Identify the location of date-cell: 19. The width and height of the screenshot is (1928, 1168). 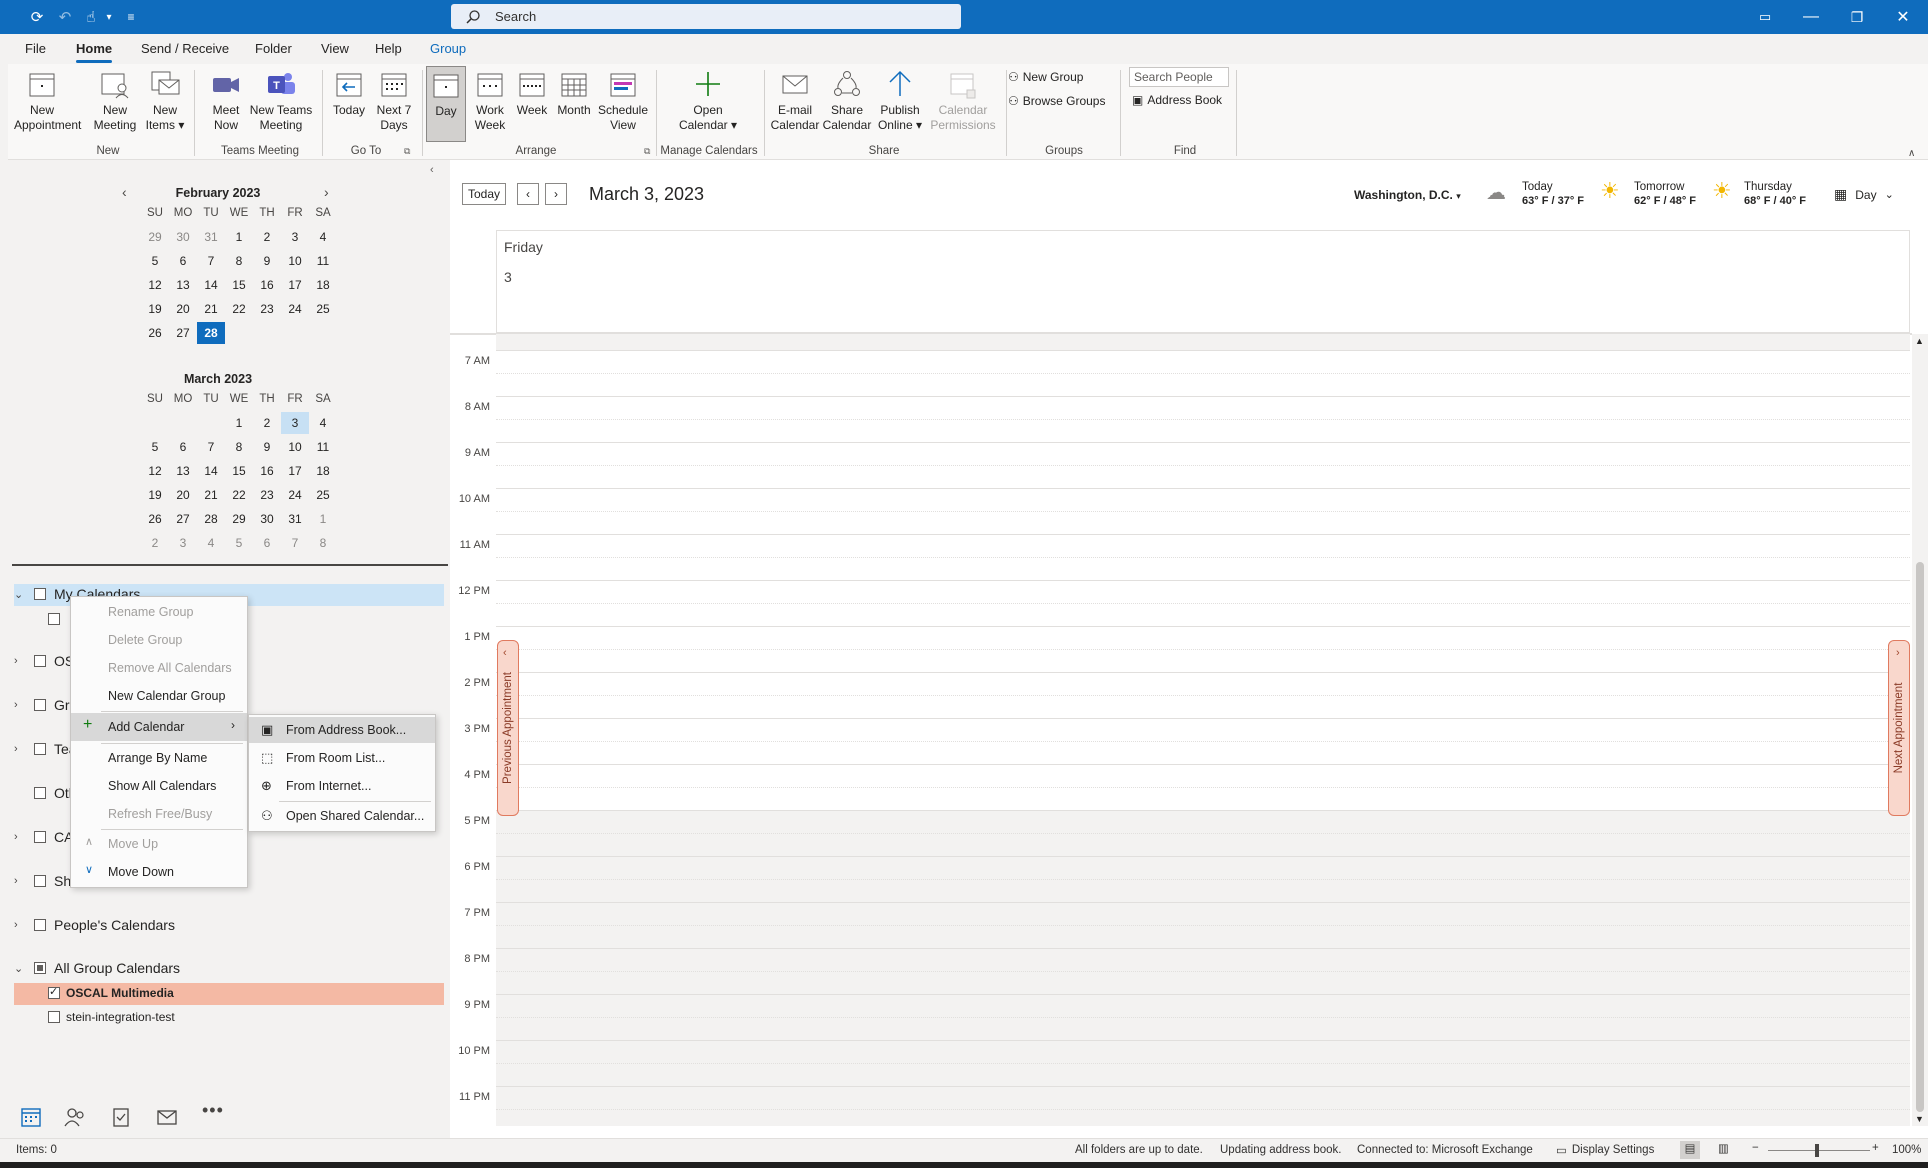
(155, 309).